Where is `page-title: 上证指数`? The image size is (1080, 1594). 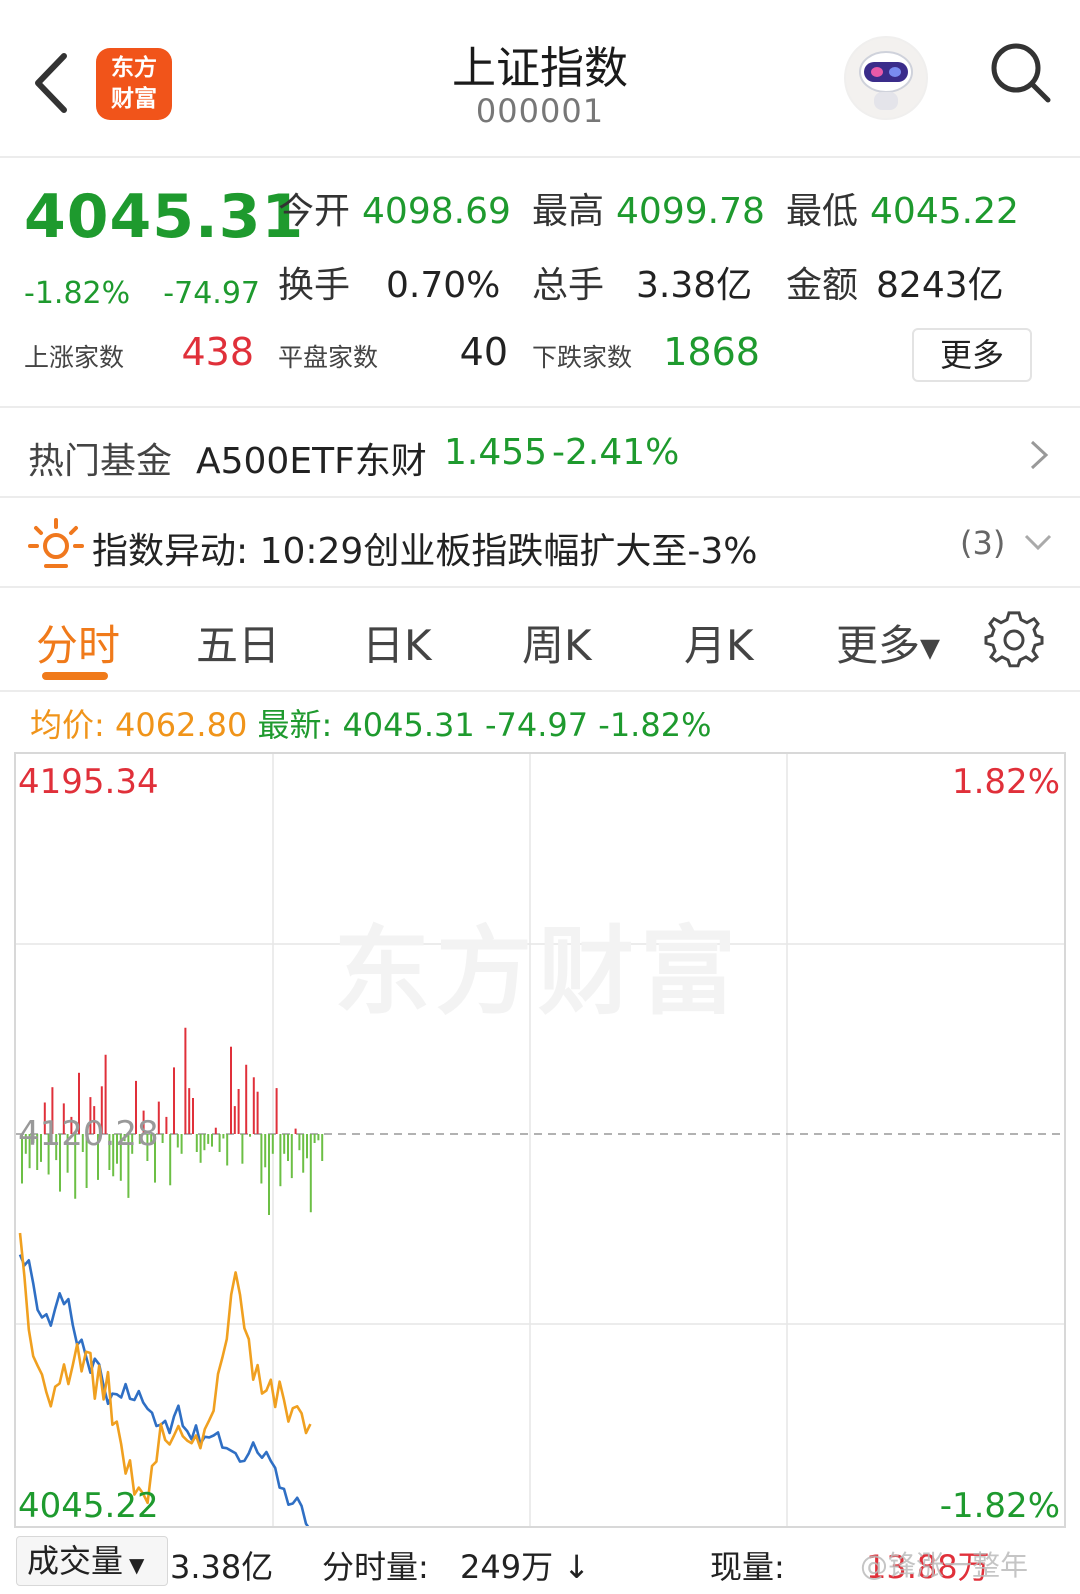 page-title: 上证指数 is located at coordinates (540, 68).